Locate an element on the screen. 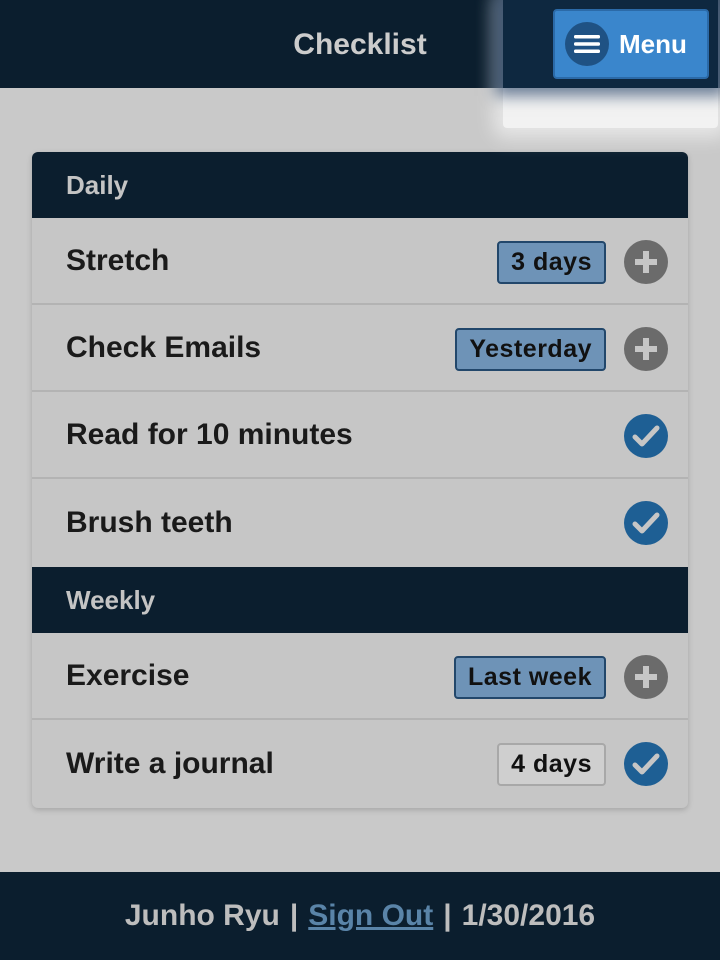  last-done-badge: Last week is located at coordinates (529, 677).